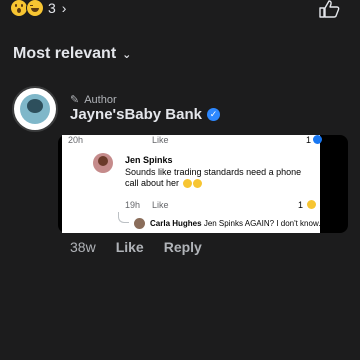 This screenshot has width=360, height=360. I want to click on embedded-commenter-name: Jen Spinks, so click(149, 160).